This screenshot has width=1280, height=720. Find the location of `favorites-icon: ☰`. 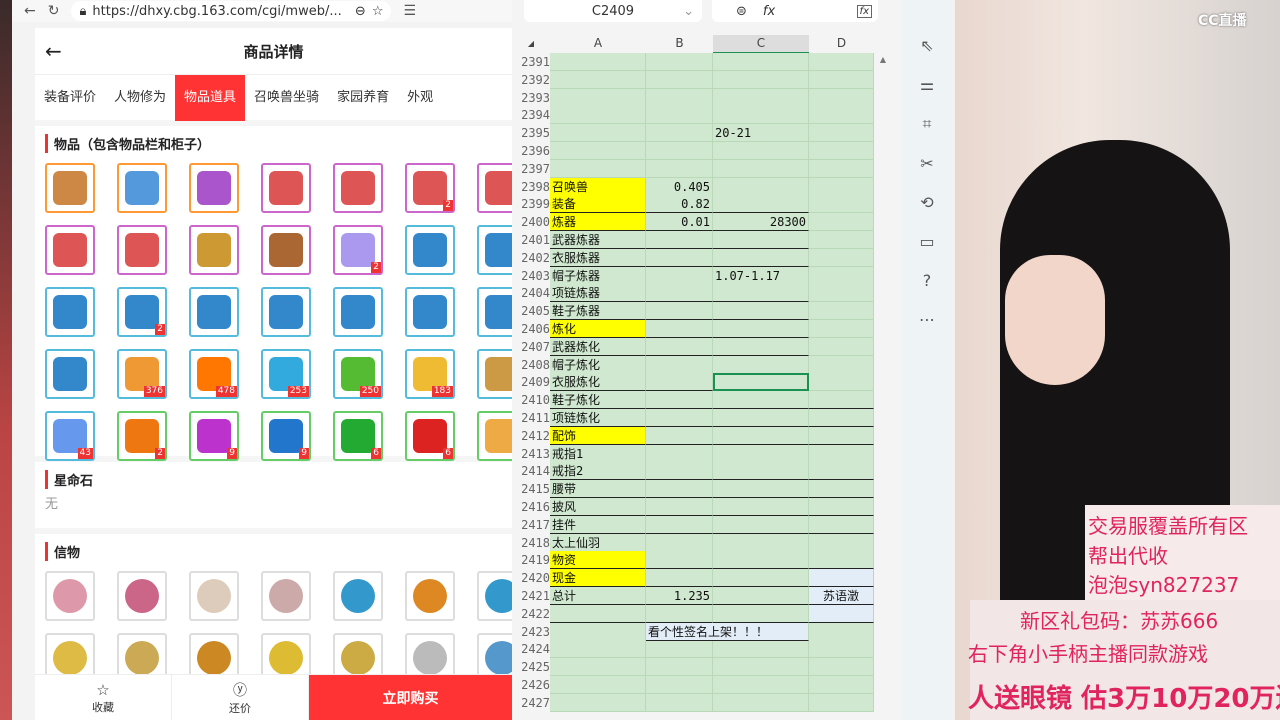

favorites-icon: ☰ is located at coordinates (409, 11).